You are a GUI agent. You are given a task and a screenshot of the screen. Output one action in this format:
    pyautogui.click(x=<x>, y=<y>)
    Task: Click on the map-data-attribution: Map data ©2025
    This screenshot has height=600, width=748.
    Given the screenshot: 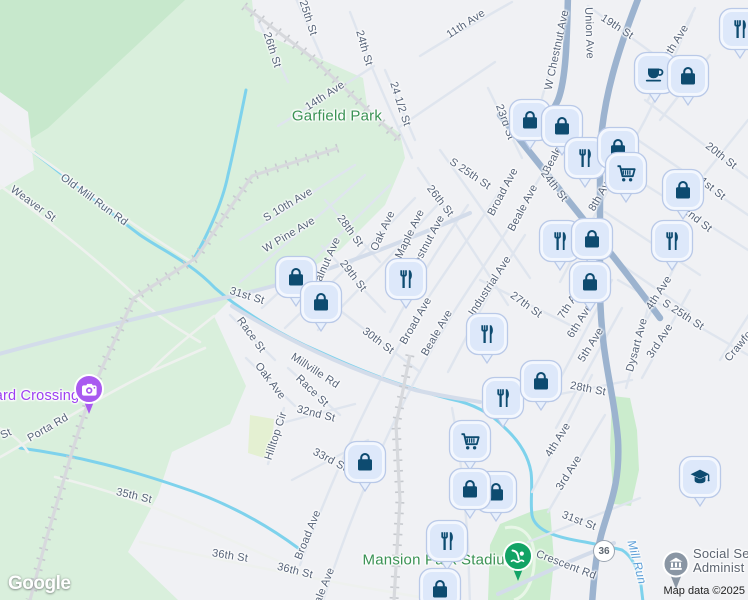 What is the action you would take?
    pyautogui.click(x=704, y=591)
    